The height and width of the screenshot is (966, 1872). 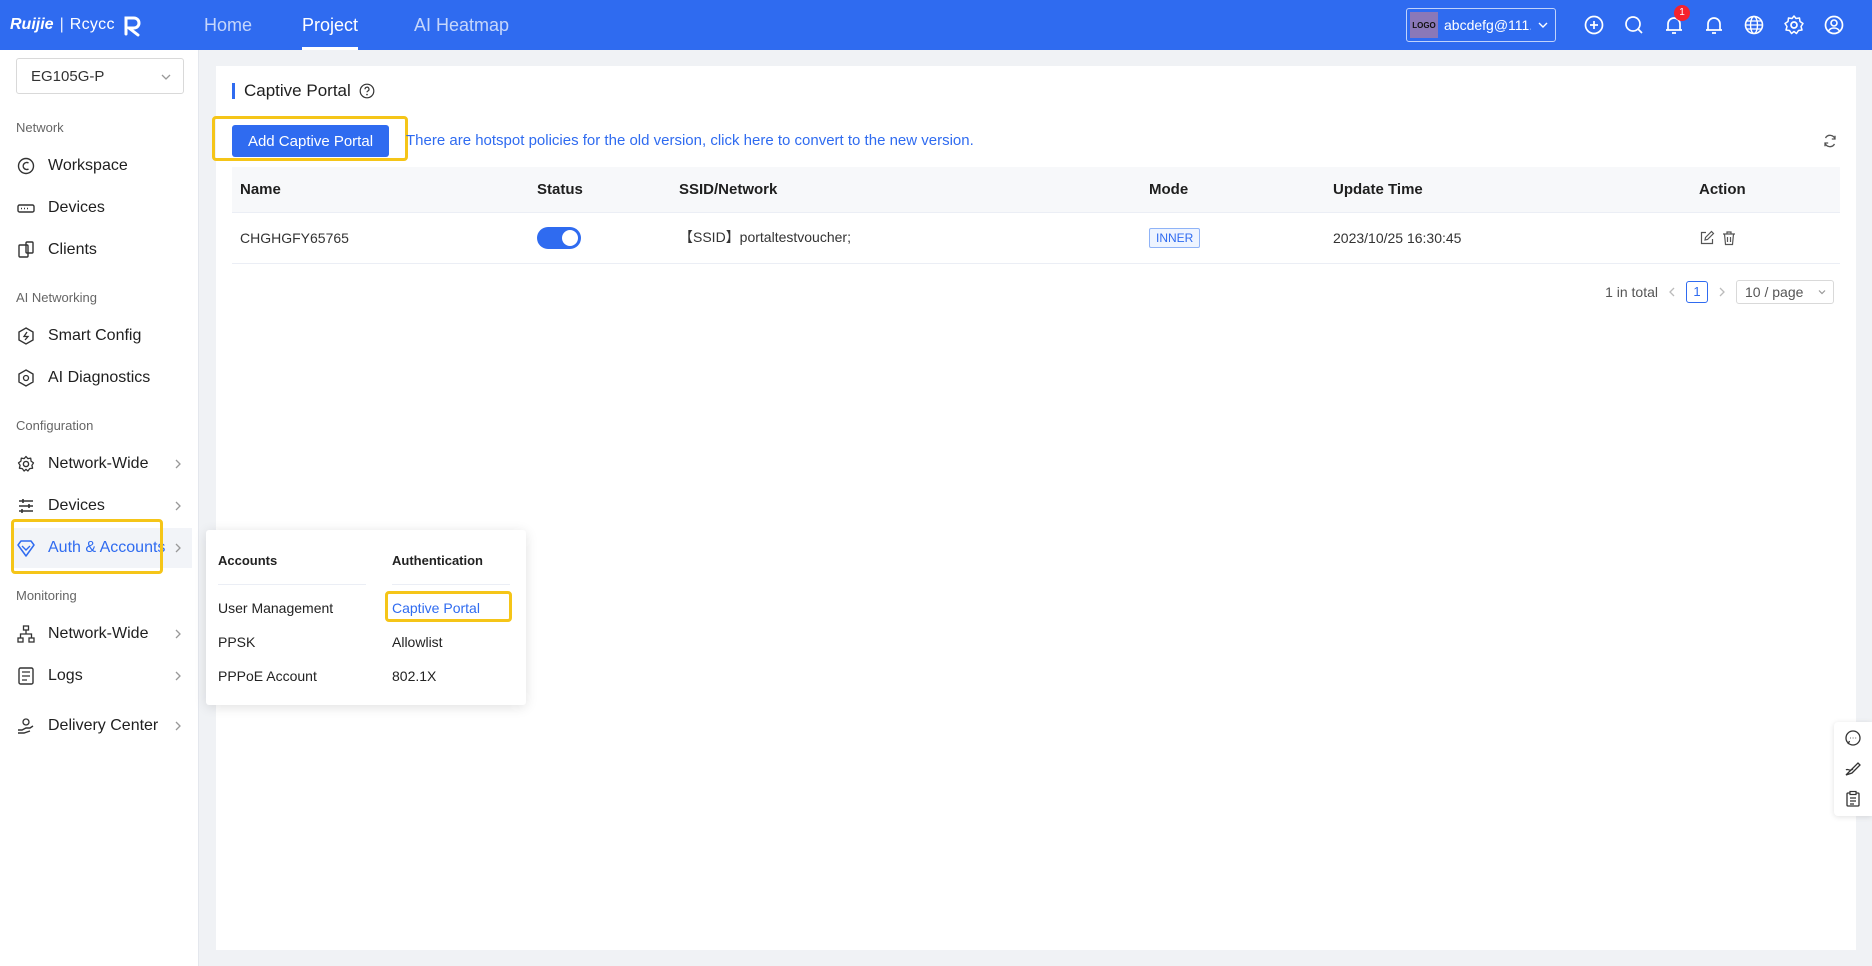 I want to click on user-icon, so click(x=1834, y=25).